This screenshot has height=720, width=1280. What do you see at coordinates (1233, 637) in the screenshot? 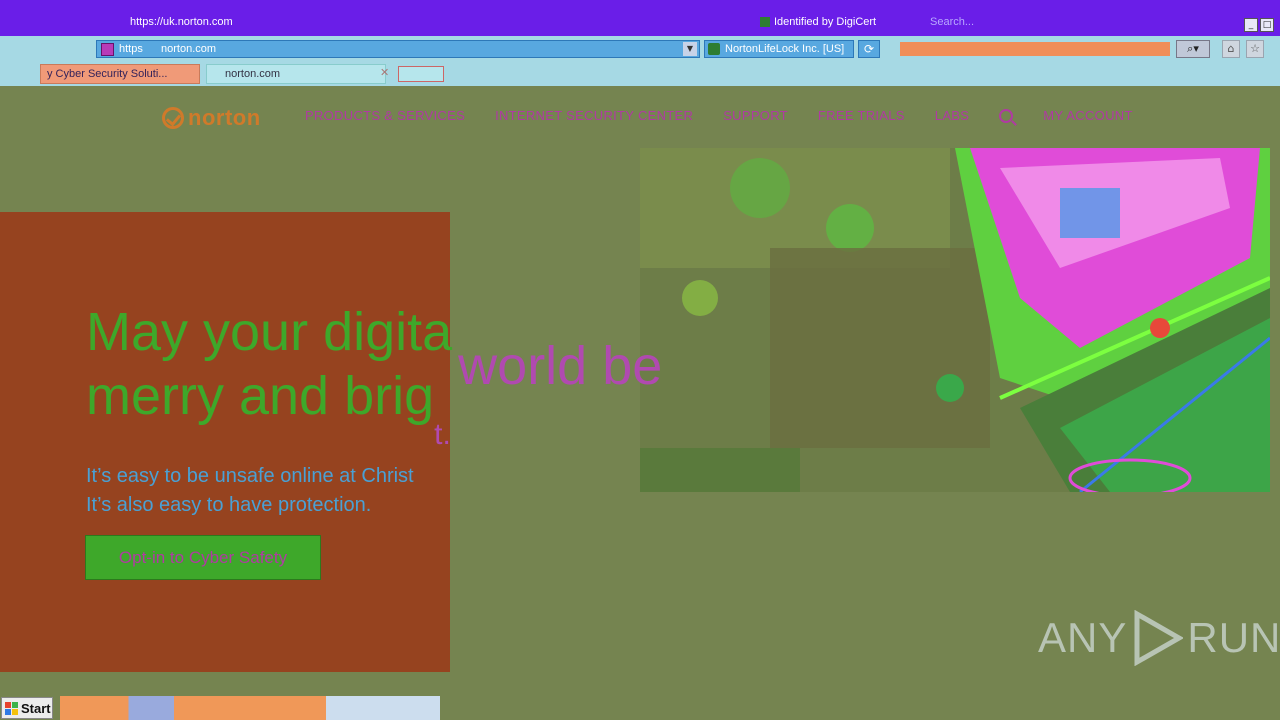
I see `watermark-right: RUN` at bounding box center [1233, 637].